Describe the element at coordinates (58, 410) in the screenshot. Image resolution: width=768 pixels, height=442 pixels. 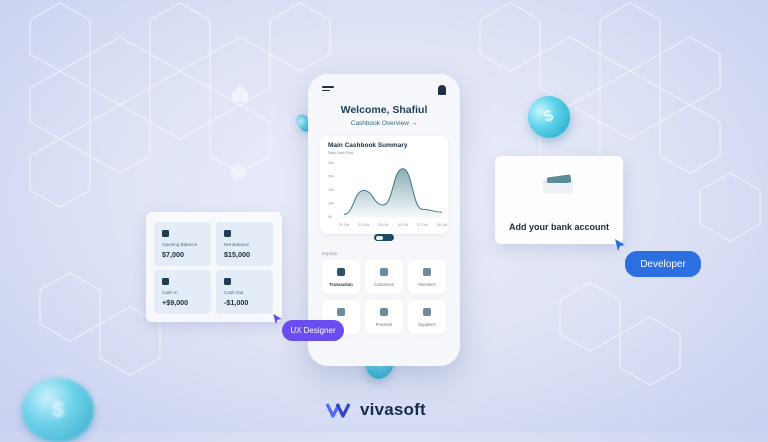
I see `coin-icon: $` at that location.